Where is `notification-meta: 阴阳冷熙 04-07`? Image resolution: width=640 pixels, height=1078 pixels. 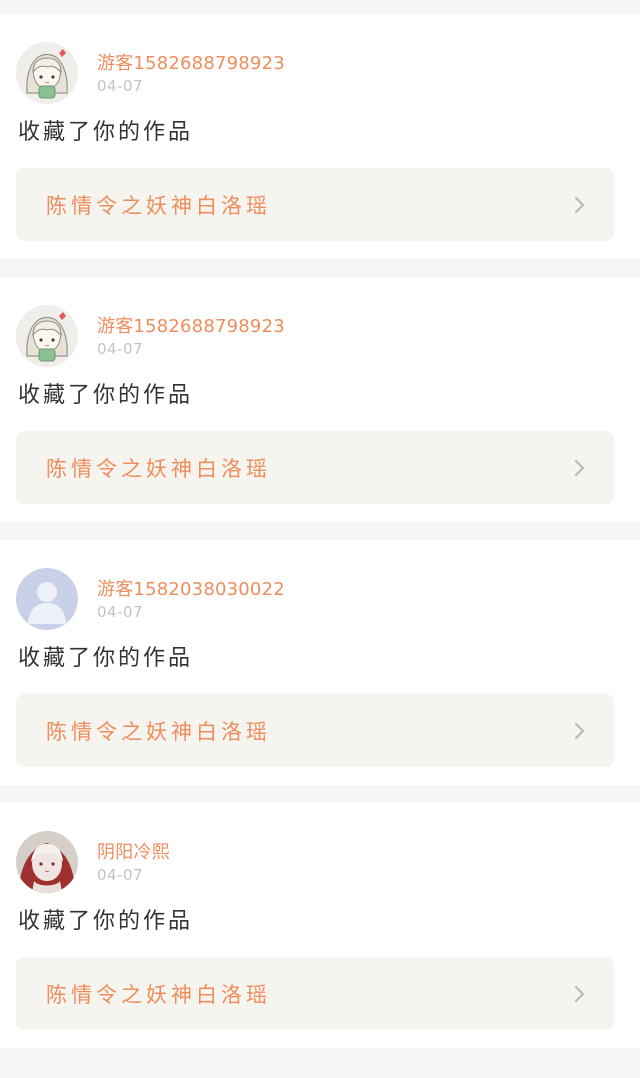 notification-meta: 阴阳冷熙 04-07 is located at coordinates (133, 862).